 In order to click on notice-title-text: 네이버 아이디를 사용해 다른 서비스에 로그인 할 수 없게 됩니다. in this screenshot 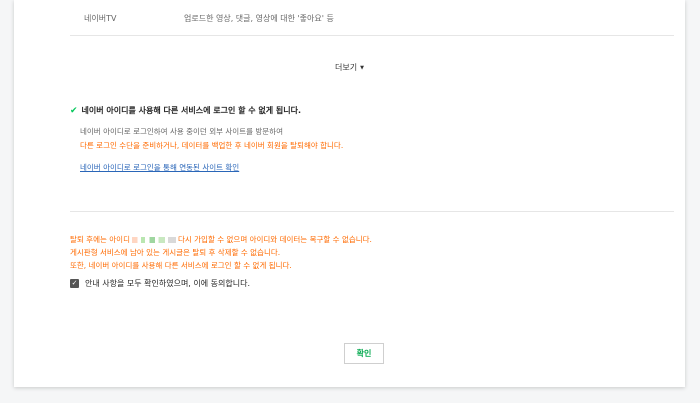, I will do `click(191, 110)`.